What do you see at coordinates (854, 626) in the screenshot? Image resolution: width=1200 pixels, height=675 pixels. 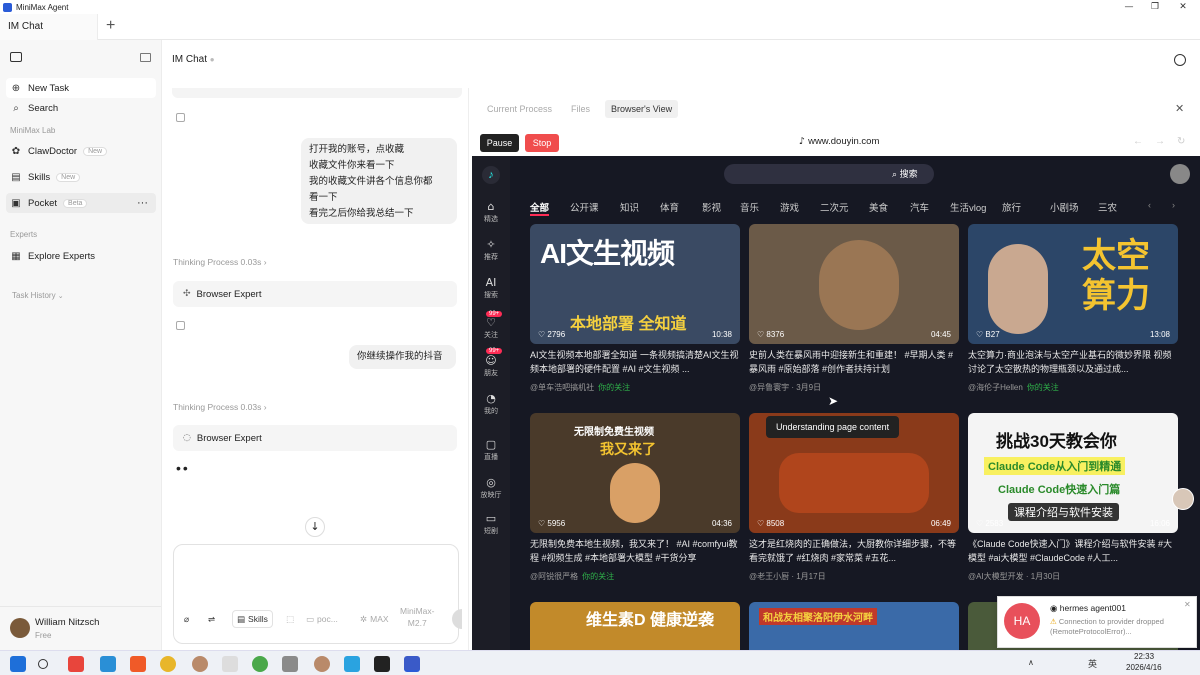 I see `video-card: 和战友相聚洛阳伊水河畔` at bounding box center [854, 626].